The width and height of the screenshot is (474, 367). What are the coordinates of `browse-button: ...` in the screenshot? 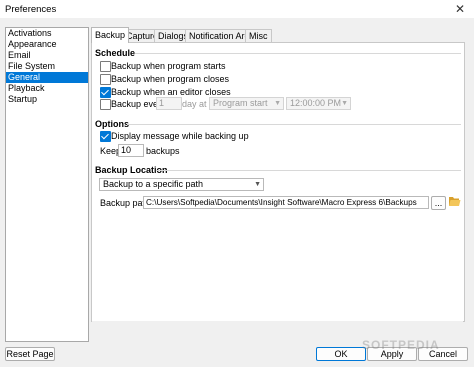 It's located at (438, 203).